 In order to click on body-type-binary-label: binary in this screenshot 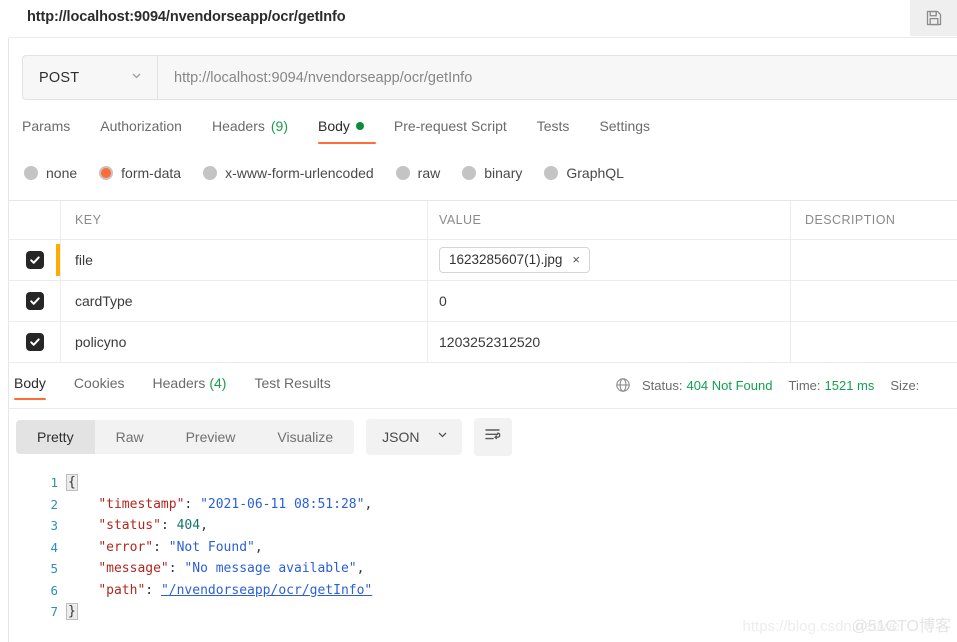, I will do `click(503, 173)`.